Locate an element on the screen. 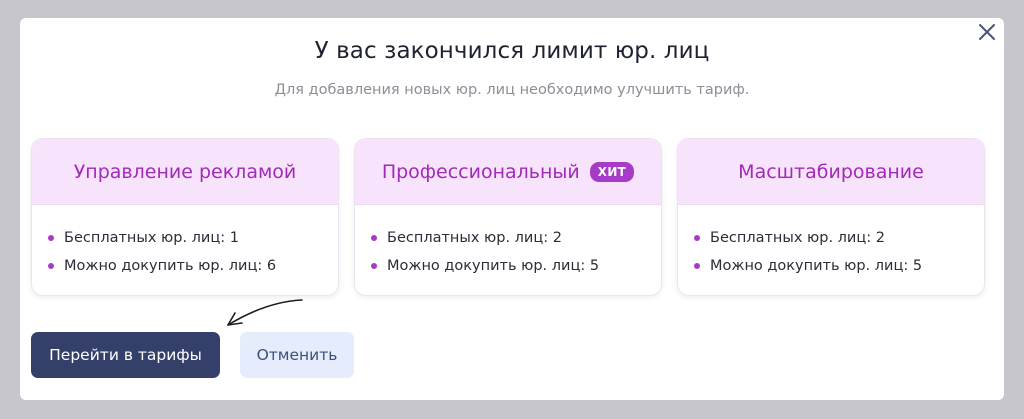 The width and height of the screenshot is (1024, 419). dialog-title: У вас закончился лимит юр. лиц is located at coordinates (512, 51).